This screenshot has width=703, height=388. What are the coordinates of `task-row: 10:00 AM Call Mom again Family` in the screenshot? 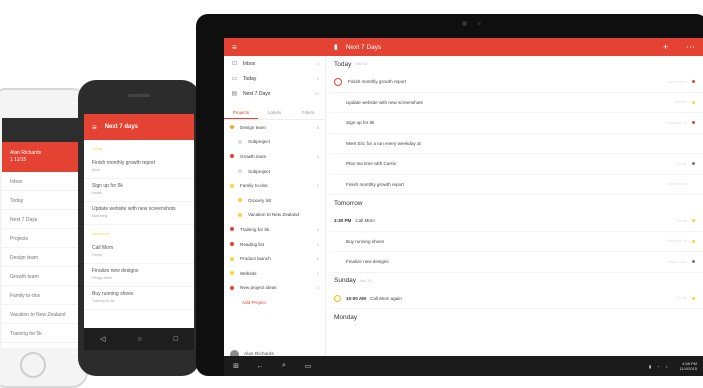 It's located at (516, 299).